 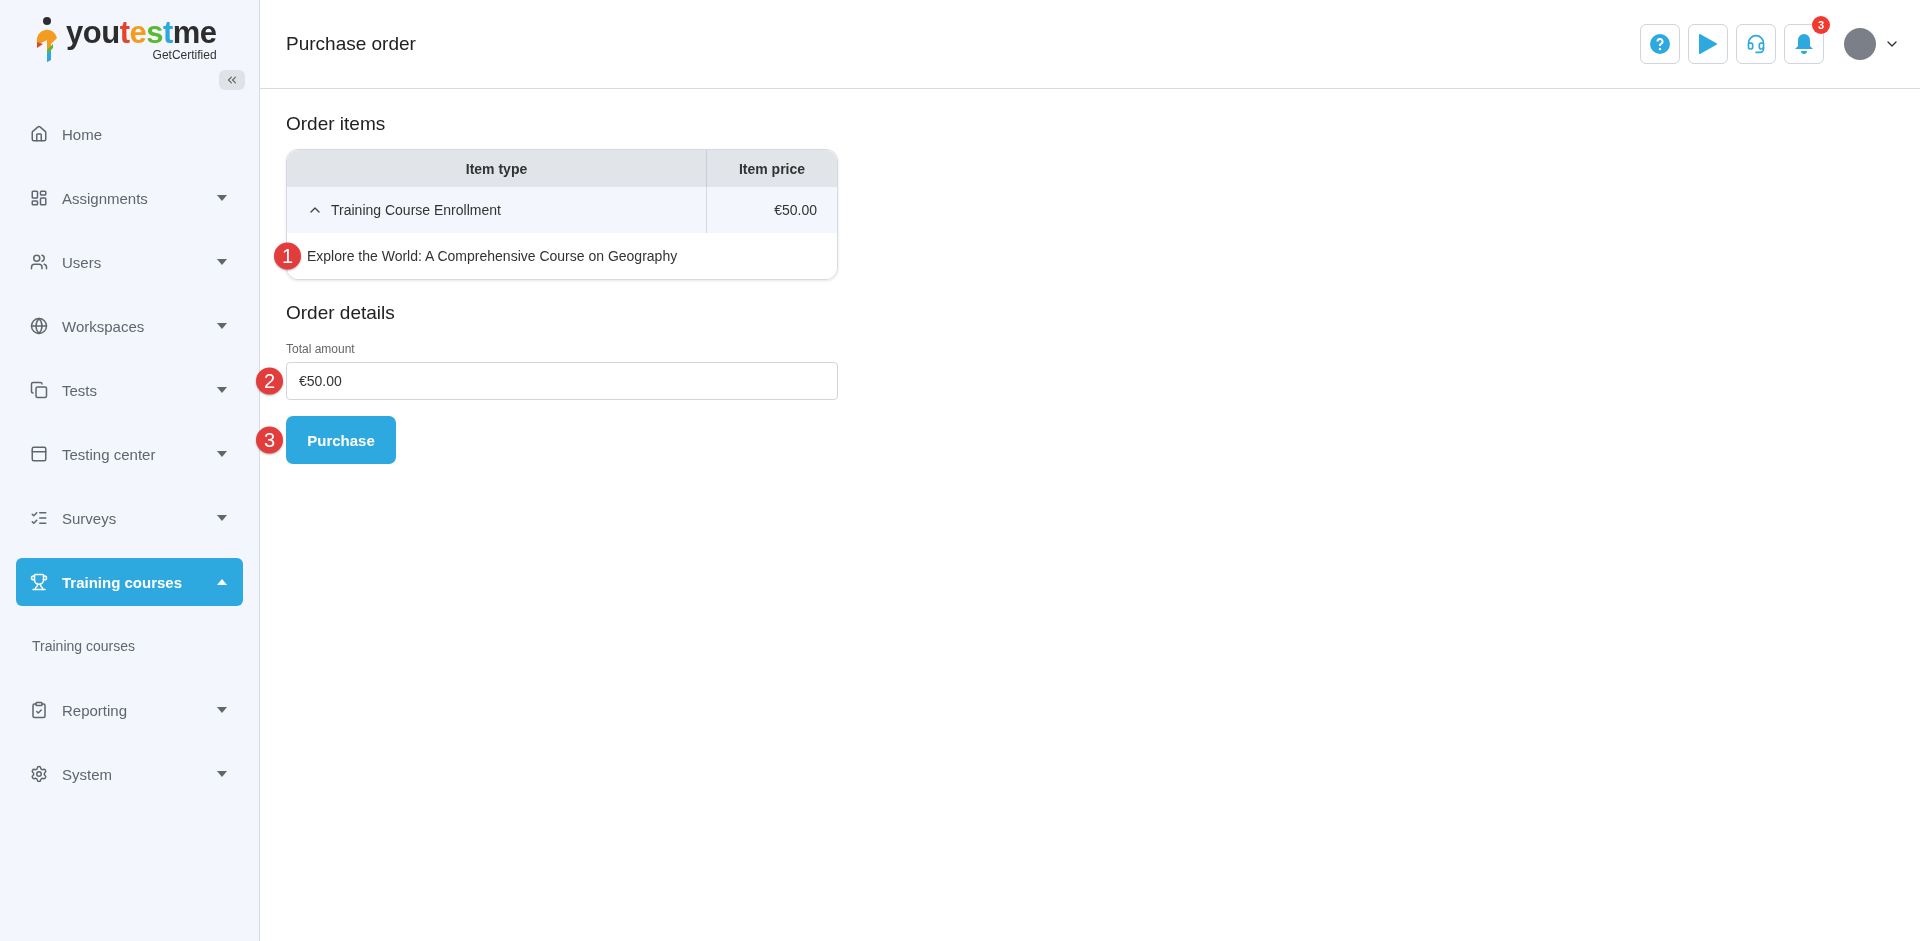 I want to click on copies-icon, so click(x=39, y=390).